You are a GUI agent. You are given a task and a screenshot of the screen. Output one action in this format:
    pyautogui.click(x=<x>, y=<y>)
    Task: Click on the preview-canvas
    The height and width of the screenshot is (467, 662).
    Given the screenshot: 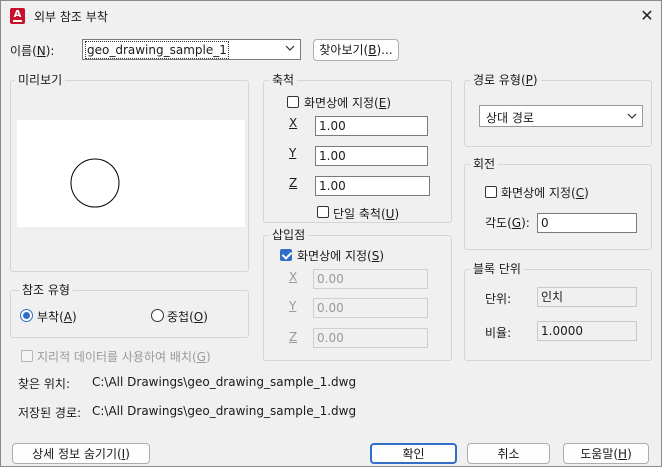 What is the action you would take?
    pyautogui.click(x=131, y=173)
    